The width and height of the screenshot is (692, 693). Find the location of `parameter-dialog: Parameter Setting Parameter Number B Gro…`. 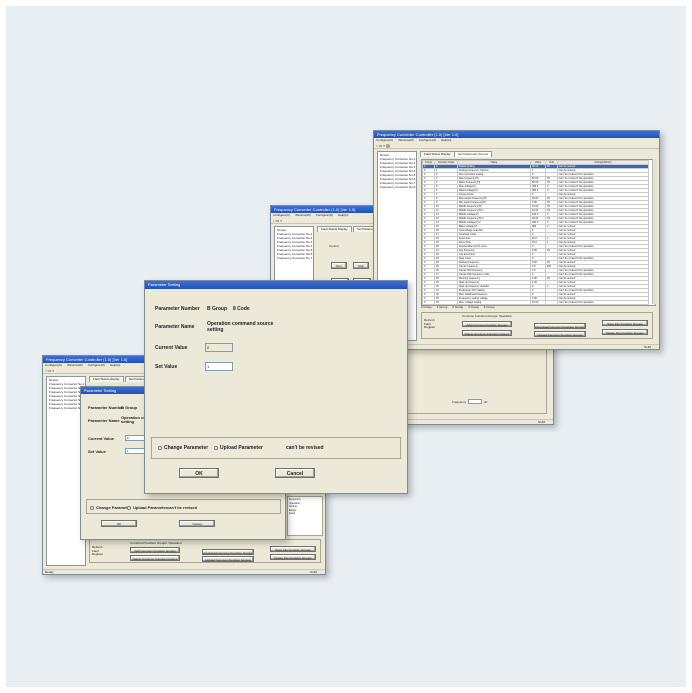

parameter-dialog: Parameter Setting Parameter Number B Gro… is located at coordinates (276, 387).